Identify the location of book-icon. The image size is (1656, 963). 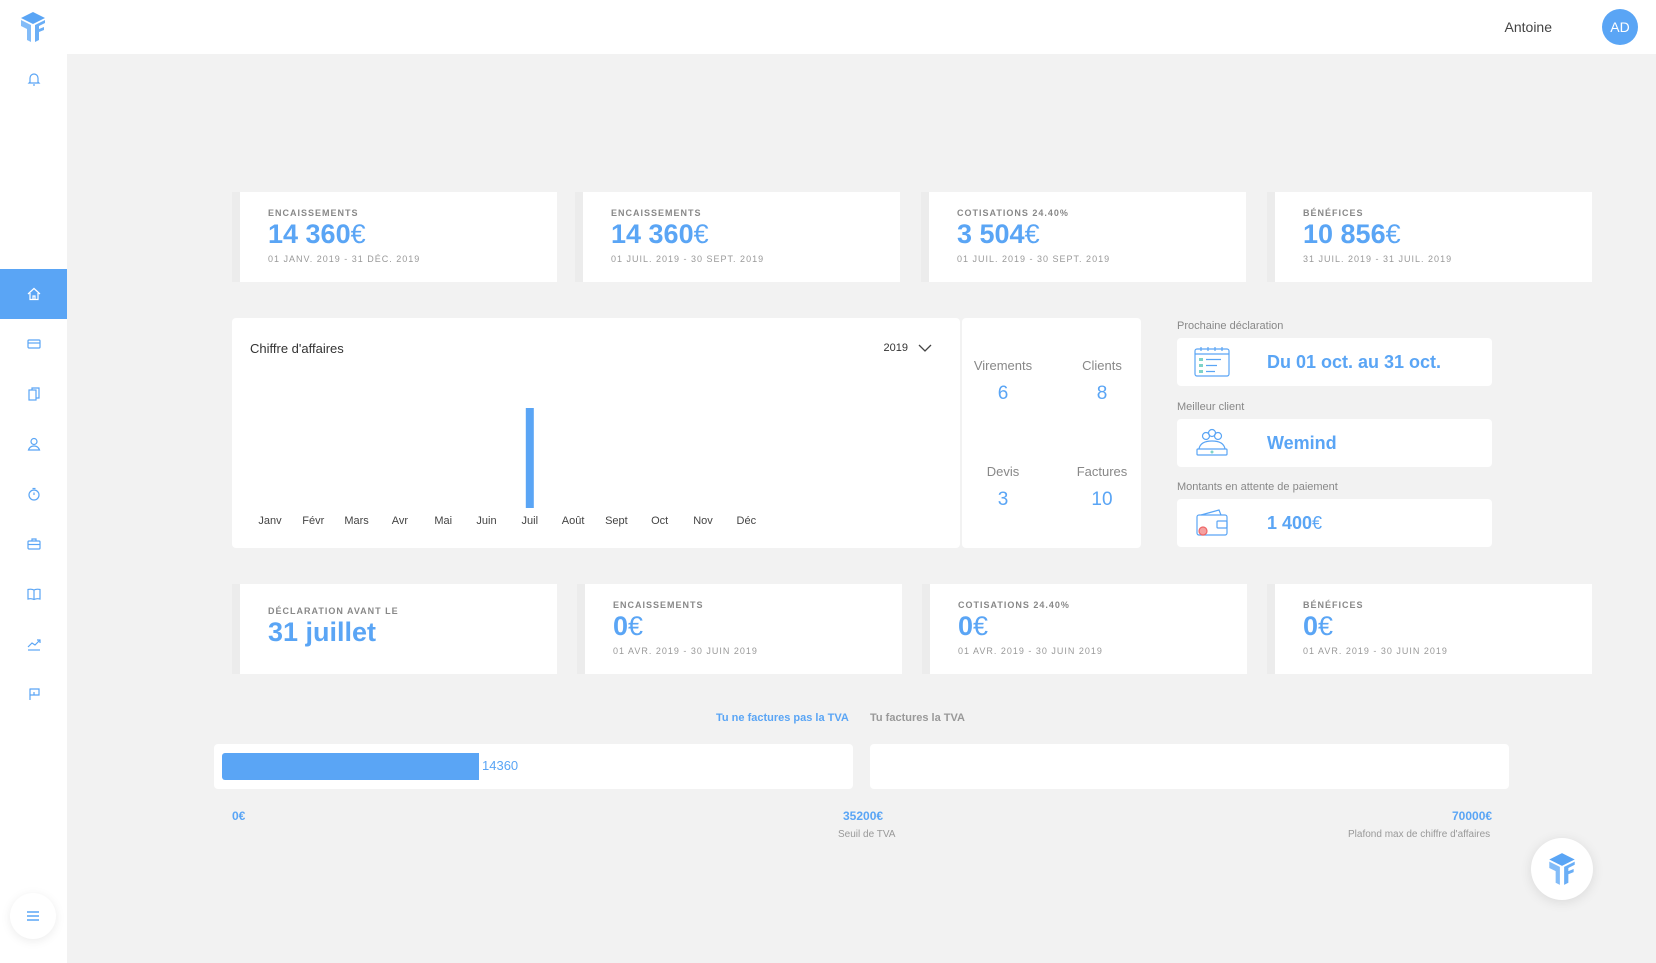
(33, 594).